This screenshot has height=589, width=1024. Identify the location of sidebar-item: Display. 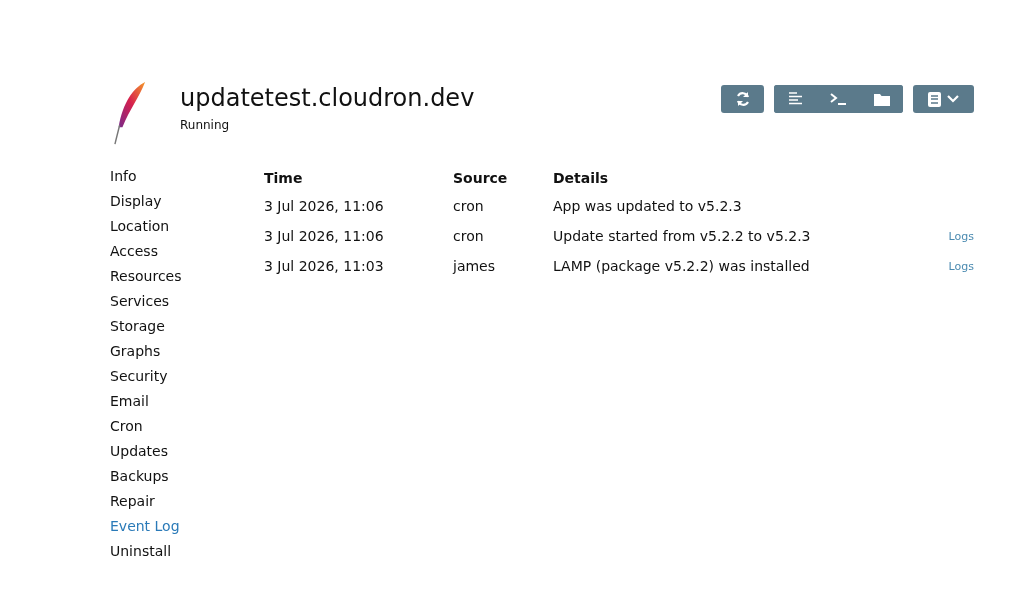
(187, 201).